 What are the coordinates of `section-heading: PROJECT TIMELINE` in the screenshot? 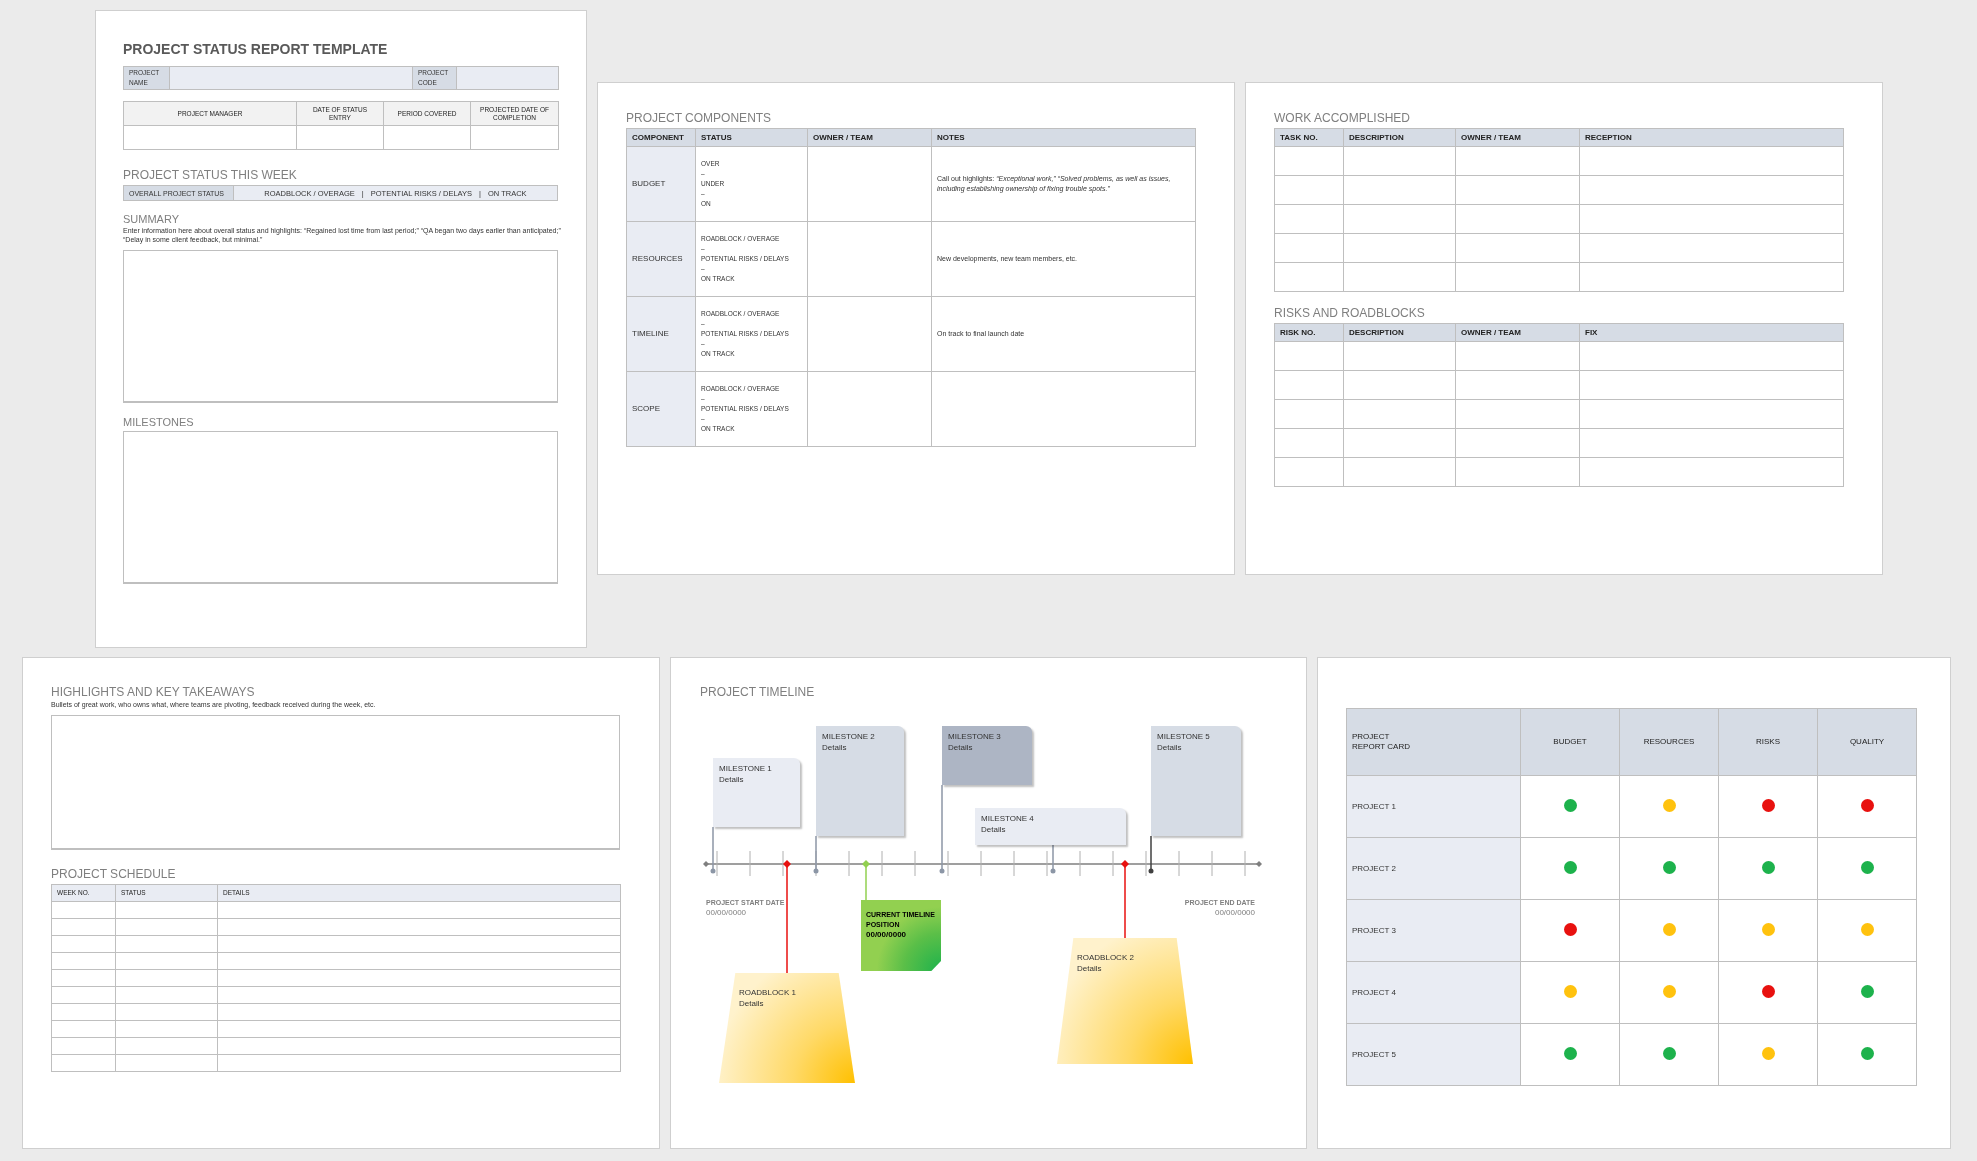 It's located at (758, 692).